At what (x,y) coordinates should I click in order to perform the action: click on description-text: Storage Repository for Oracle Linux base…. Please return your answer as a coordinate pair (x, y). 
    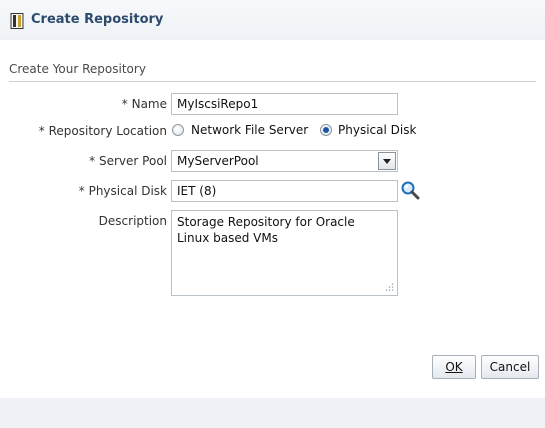
    Looking at the image, I should click on (266, 230).